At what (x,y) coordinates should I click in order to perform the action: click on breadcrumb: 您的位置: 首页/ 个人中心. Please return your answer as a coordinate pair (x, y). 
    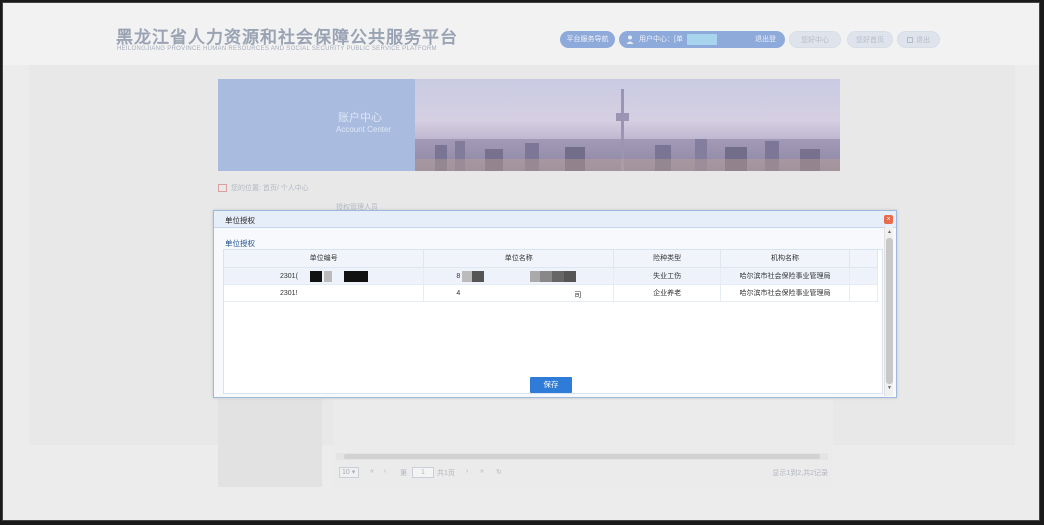
    Looking at the image, I should click on (263, 188).